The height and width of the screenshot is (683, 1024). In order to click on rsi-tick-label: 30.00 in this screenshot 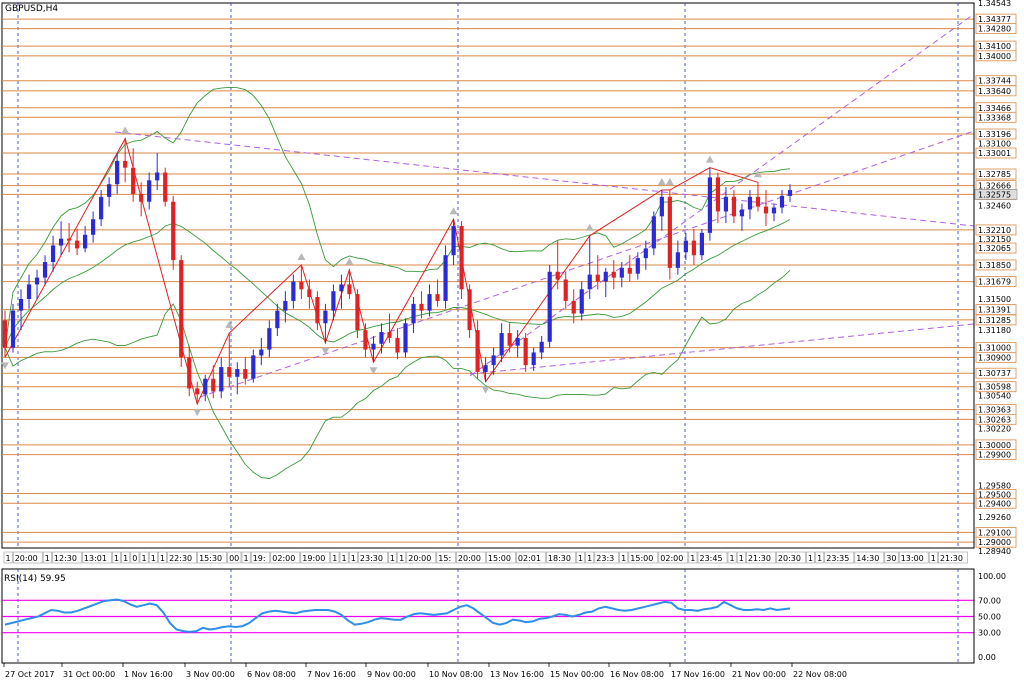, I will do `click(989, 633)`.